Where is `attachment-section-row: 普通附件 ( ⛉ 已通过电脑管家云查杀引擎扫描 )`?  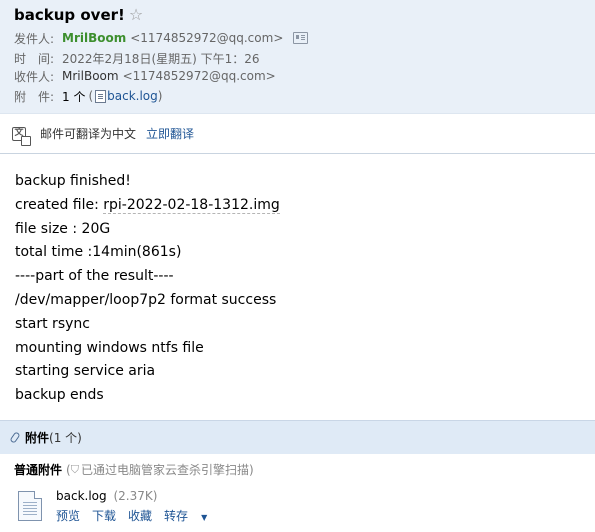 attachment-section-row: 普通附件 ( ⛉ 已通过电脑管家云查杀引擎扫描 ) is located at coordinates (134, 469).